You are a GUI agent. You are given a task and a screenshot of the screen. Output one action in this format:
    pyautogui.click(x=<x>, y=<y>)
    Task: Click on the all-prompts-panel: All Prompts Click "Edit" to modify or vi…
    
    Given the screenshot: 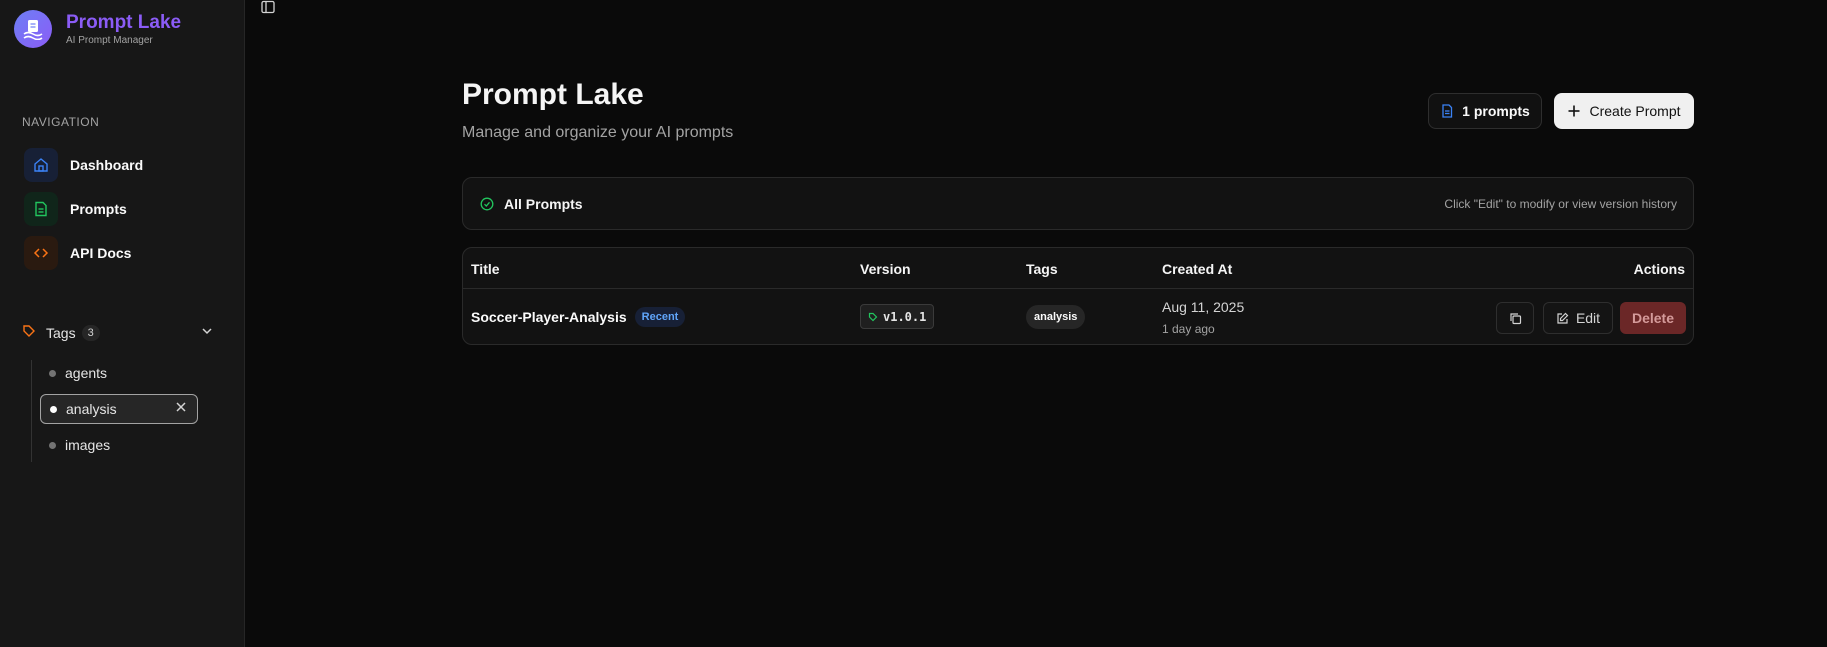 What is the action you would take?
    pyautogui.click(x=1078, y=203)
    